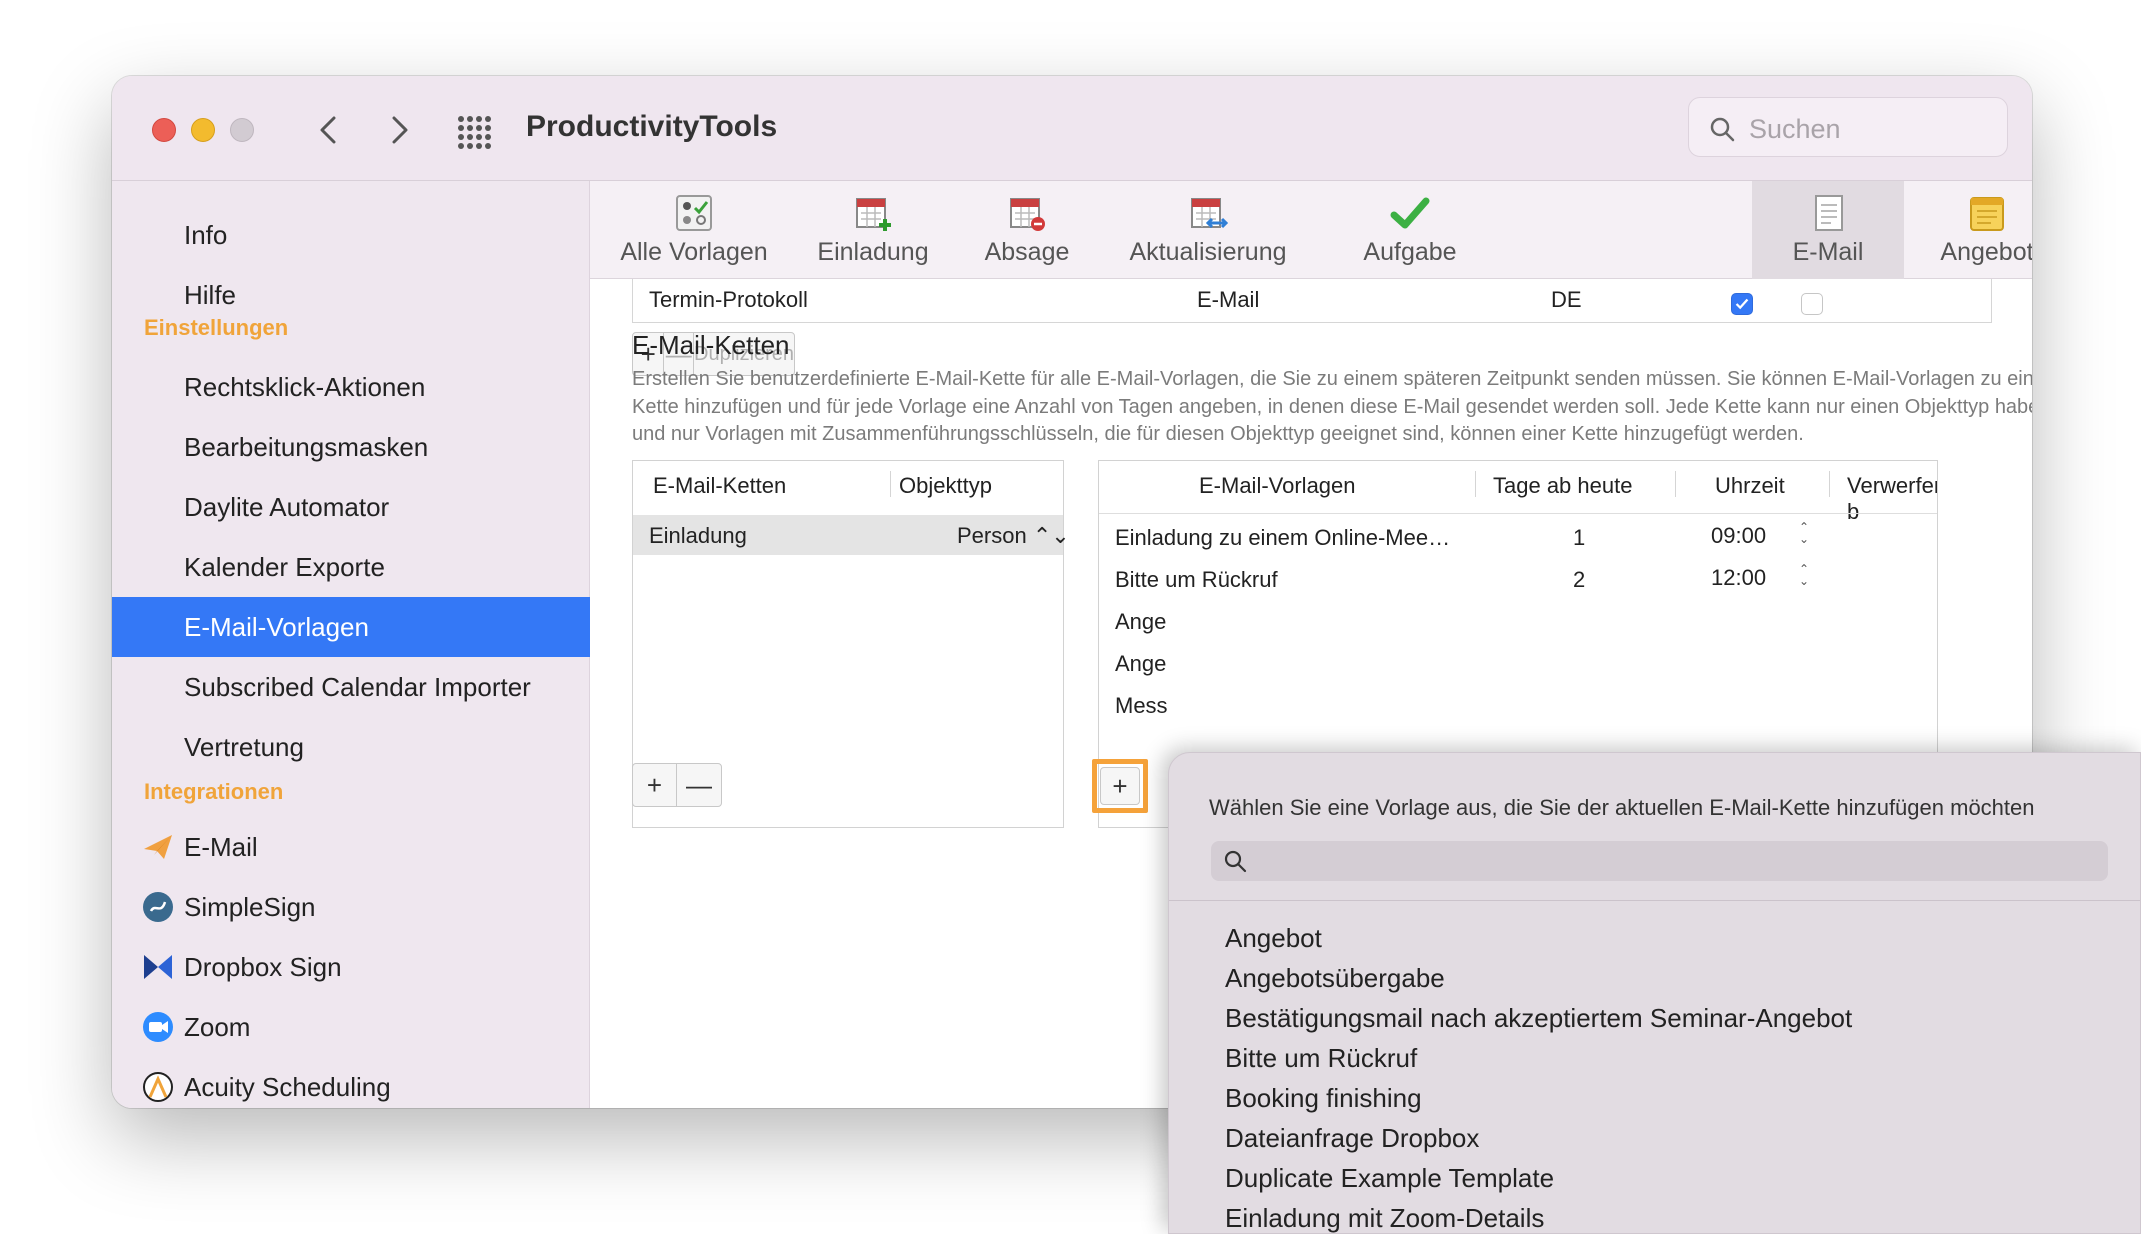 The height and width of the screenshot is (1234, 2141). What do you see at coordinates (1335, 978) in the screenshot?
I see `list-item: Angebotsübergabe` at bounding box center [1335, 978].